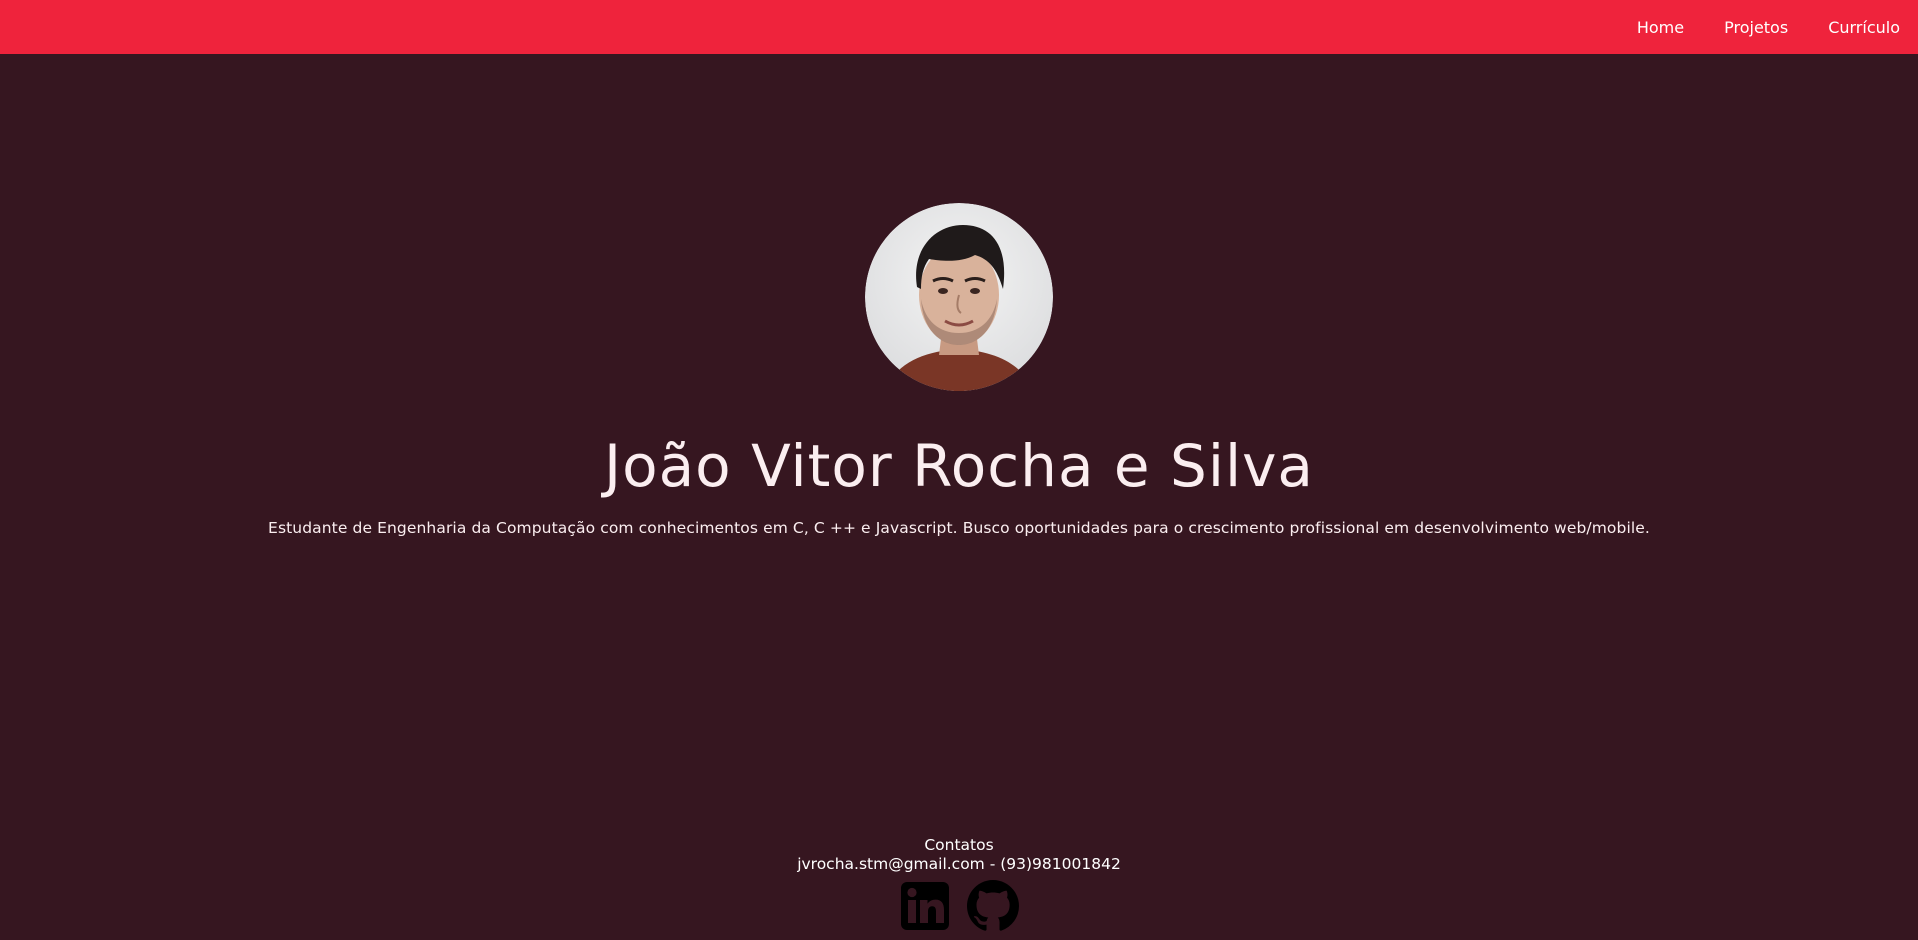 The image size is (1918, 940). What do you see at coordinates (1864, 27) in the screenshot?
I see `nav-link-curriculo: Currículo` at bounding box center [1864, 27].